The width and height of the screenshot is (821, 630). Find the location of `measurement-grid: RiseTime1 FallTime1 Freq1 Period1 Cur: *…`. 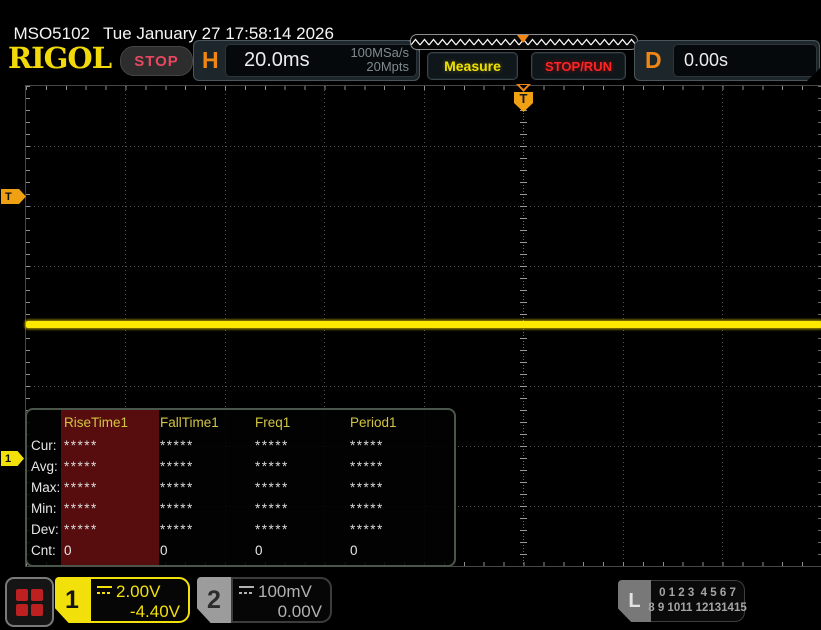

measurement-grid: RiseTime1 FallTime1 Freq1 Period1 Cur: *… is located at coordinates (240, 487).